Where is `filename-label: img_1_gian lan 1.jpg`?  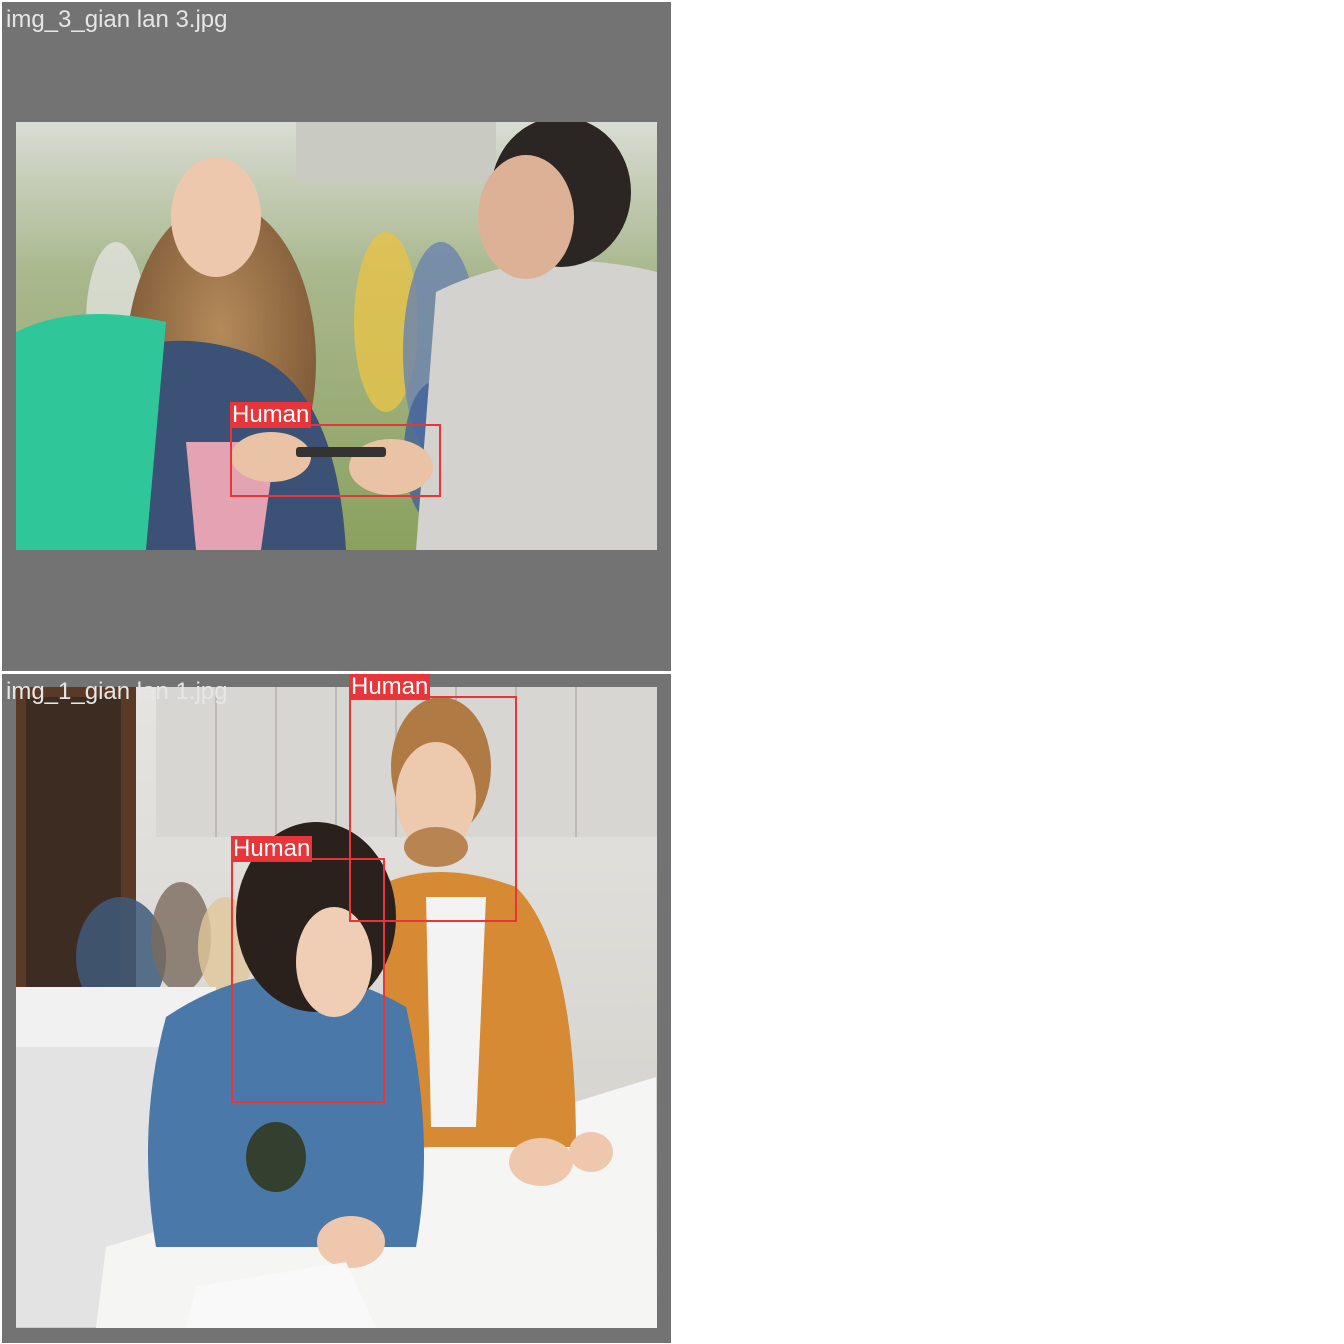
filename-label: img_1_gian lan 1.jpg is located at coordinates (117, 691).